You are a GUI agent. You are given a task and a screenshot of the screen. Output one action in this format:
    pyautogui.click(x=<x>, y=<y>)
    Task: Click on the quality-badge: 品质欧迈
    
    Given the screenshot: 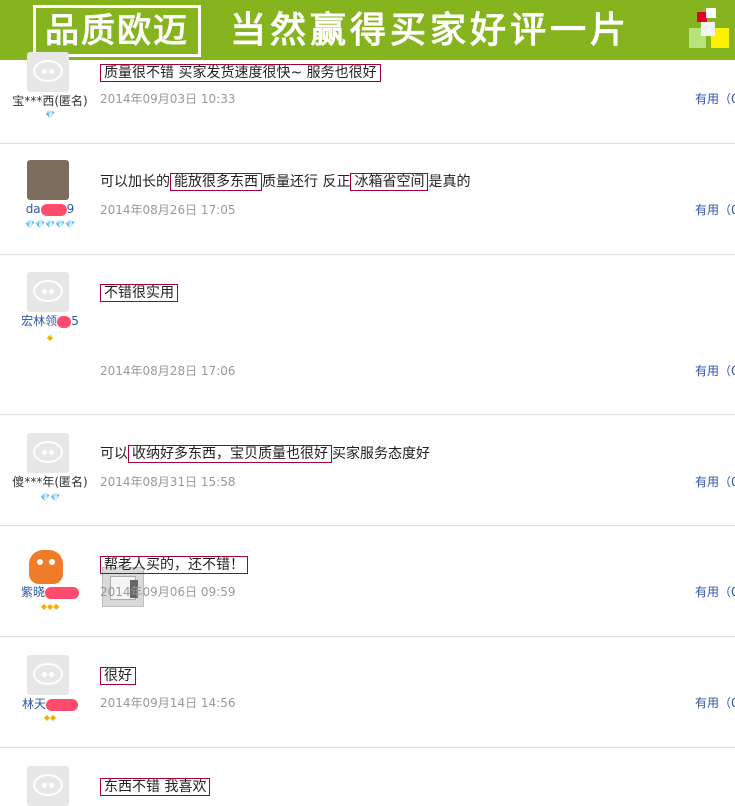 What is the action you would take?
    pyautogui.click(x=117, y=31)
    